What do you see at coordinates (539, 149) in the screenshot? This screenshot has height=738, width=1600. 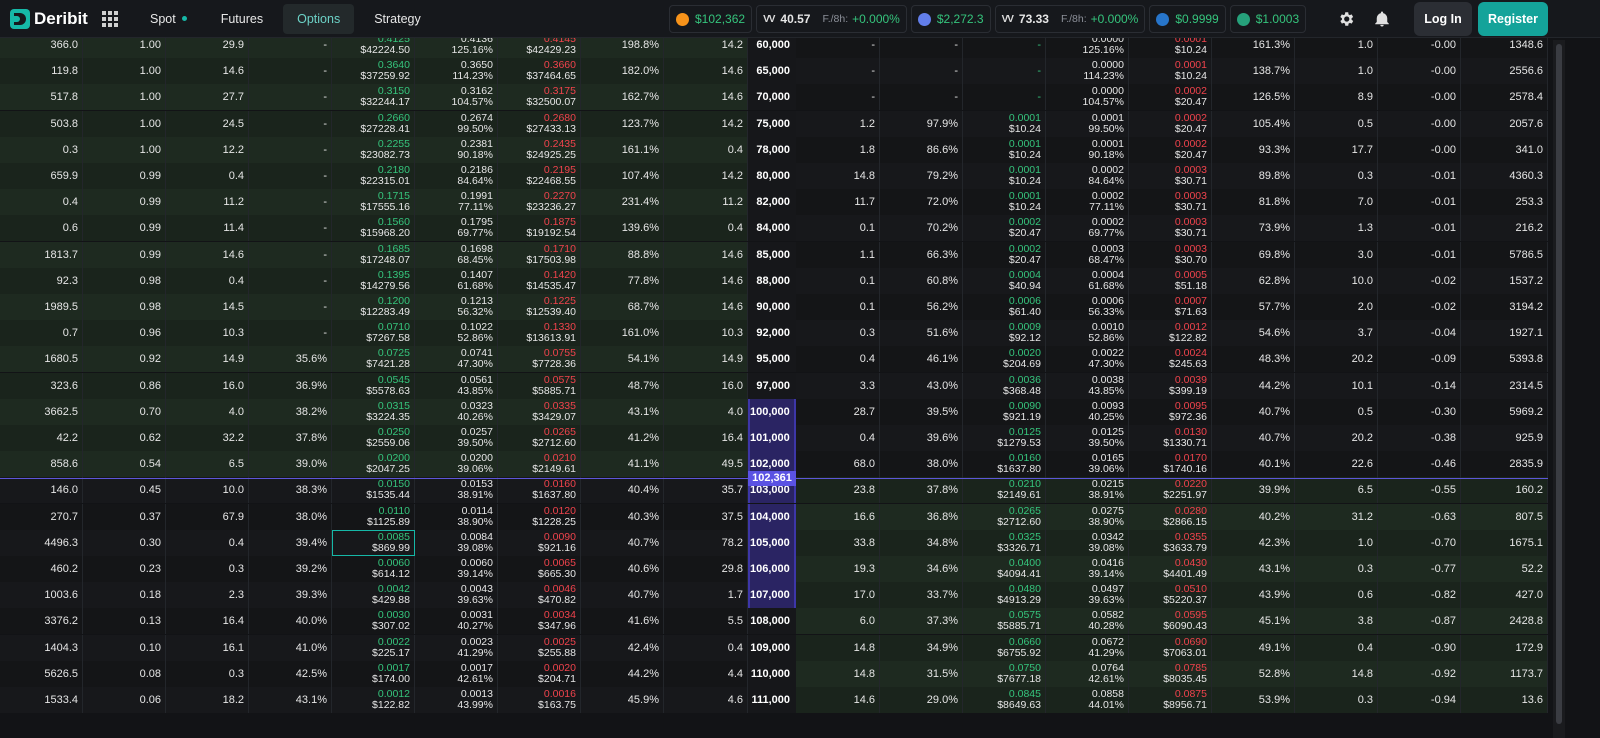 I see `call-ask-cell: 0.2435 $24925.25` at bounding box center [539, 149].